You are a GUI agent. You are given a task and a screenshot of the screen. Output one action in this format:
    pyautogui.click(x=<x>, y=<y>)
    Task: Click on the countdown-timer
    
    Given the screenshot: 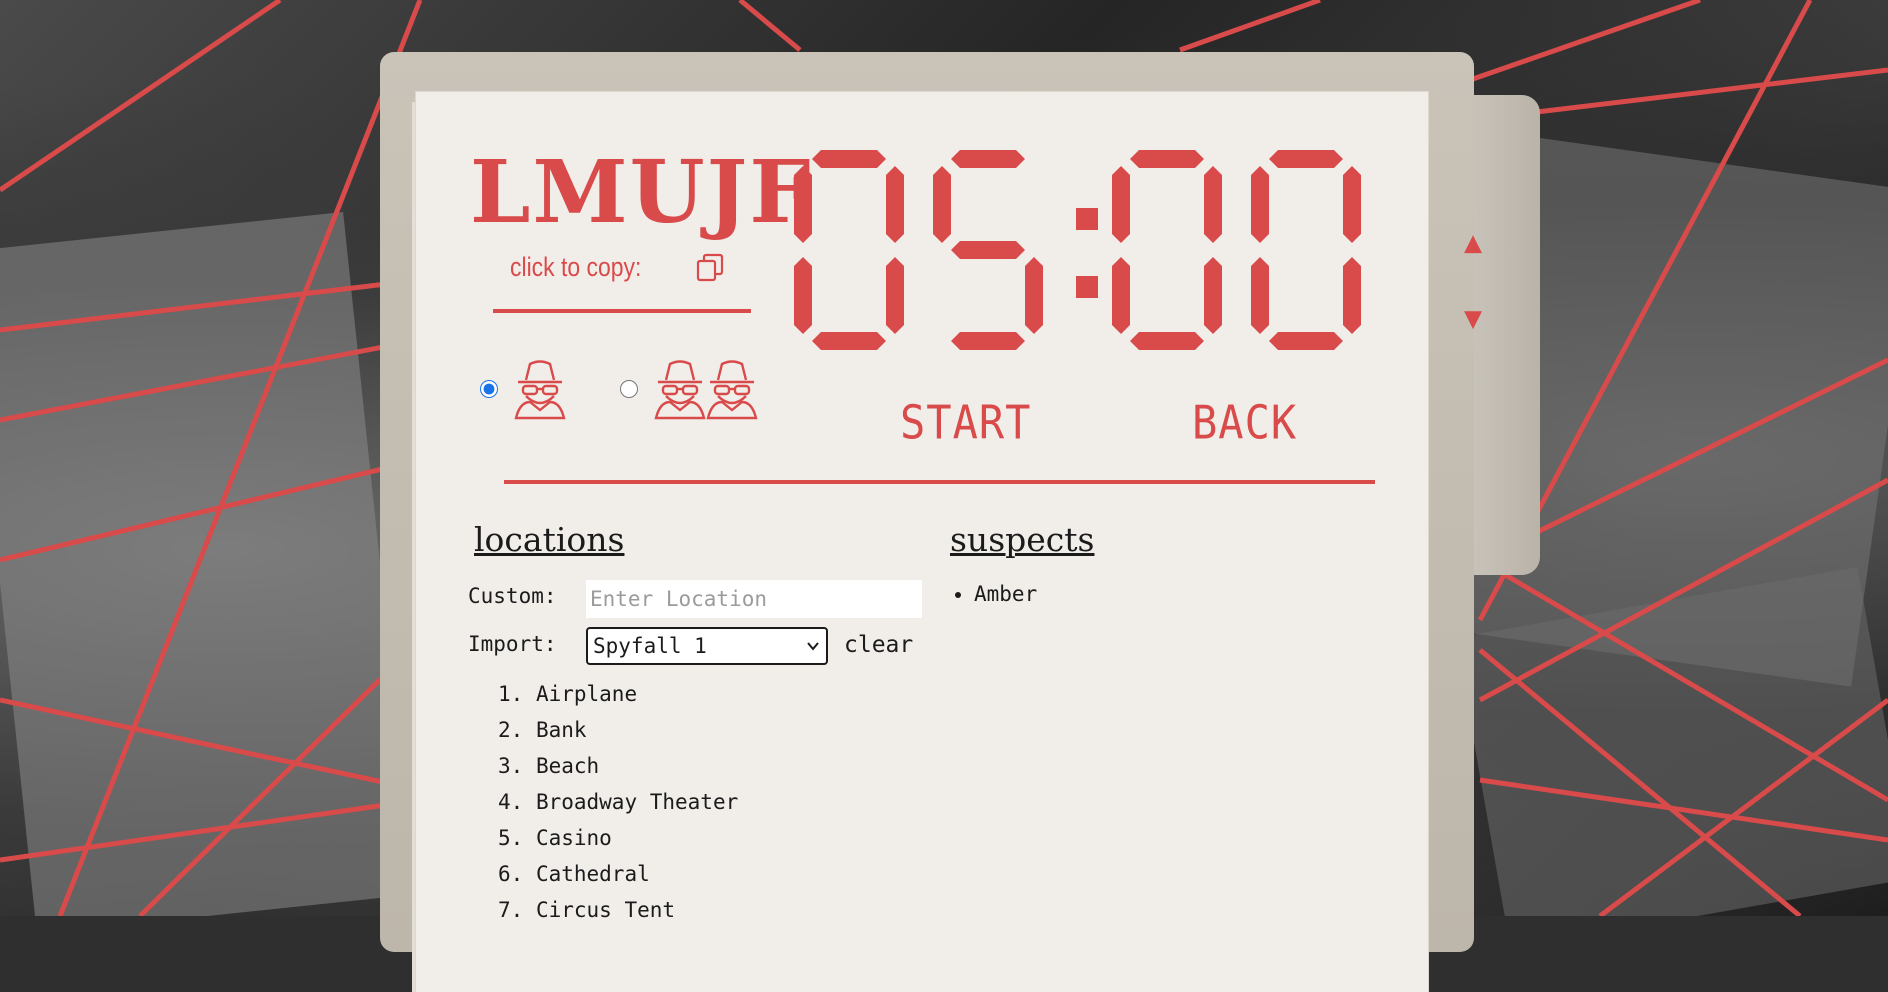 What is the action you would take?
    pyautogui.click(x=1077, y=250)
    